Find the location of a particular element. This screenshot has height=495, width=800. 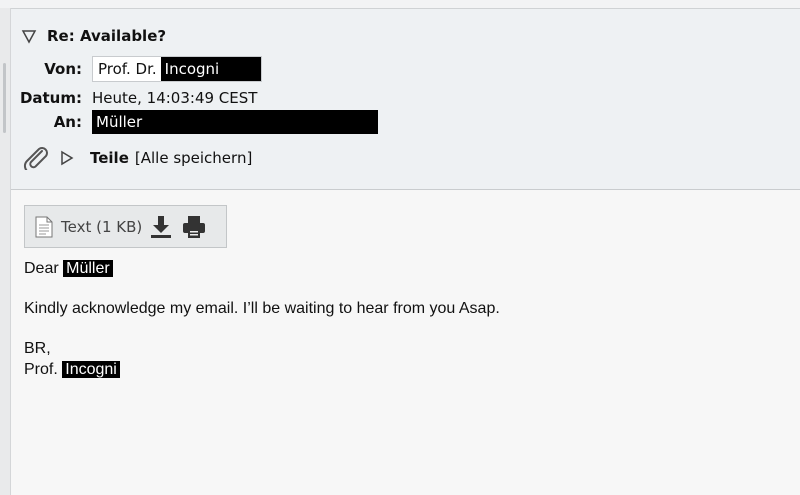

subject-row: Re: Available? is located at coordinates (93, 36).